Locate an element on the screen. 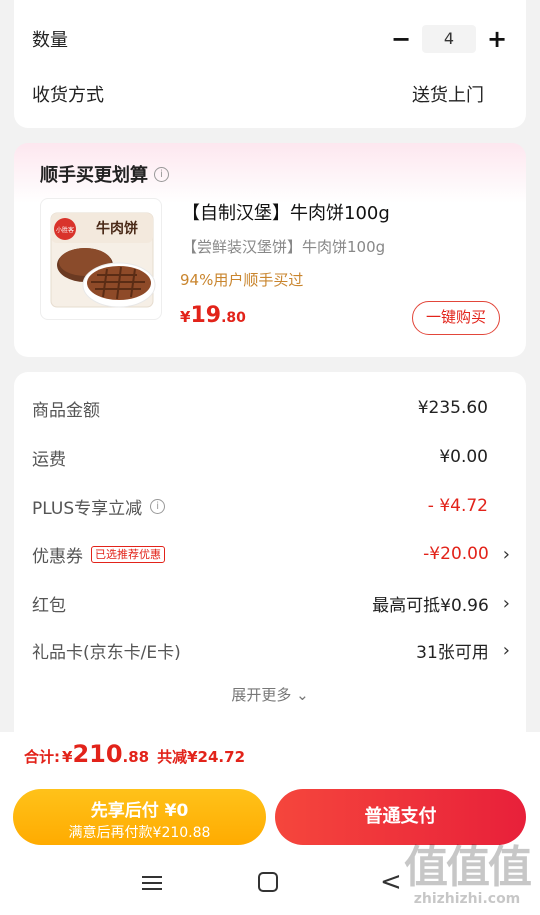 This screenshot has width=540, height=915. price-currency: ¥ is located at coordinates (185, 317).